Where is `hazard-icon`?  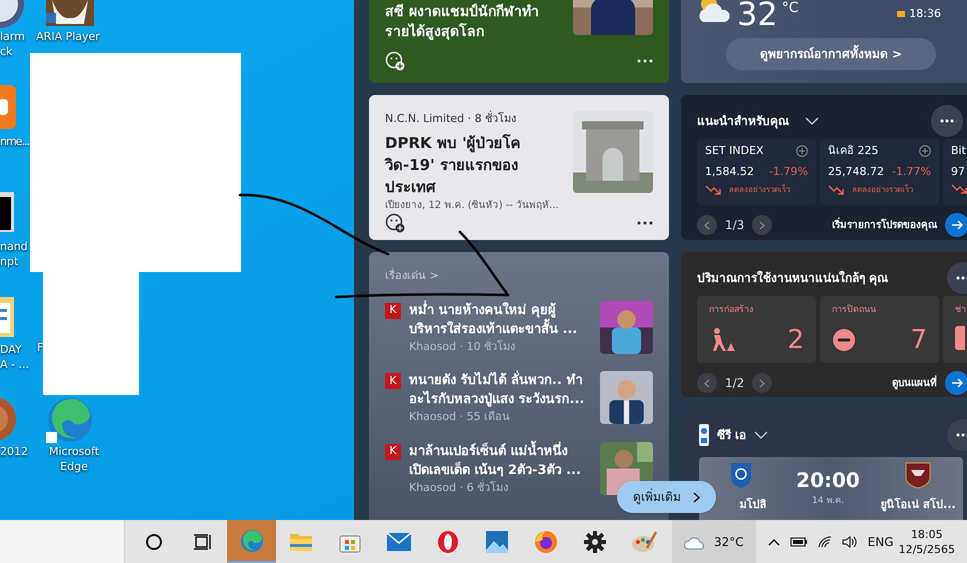
hazard-icon is located at coordinates (960, 338).